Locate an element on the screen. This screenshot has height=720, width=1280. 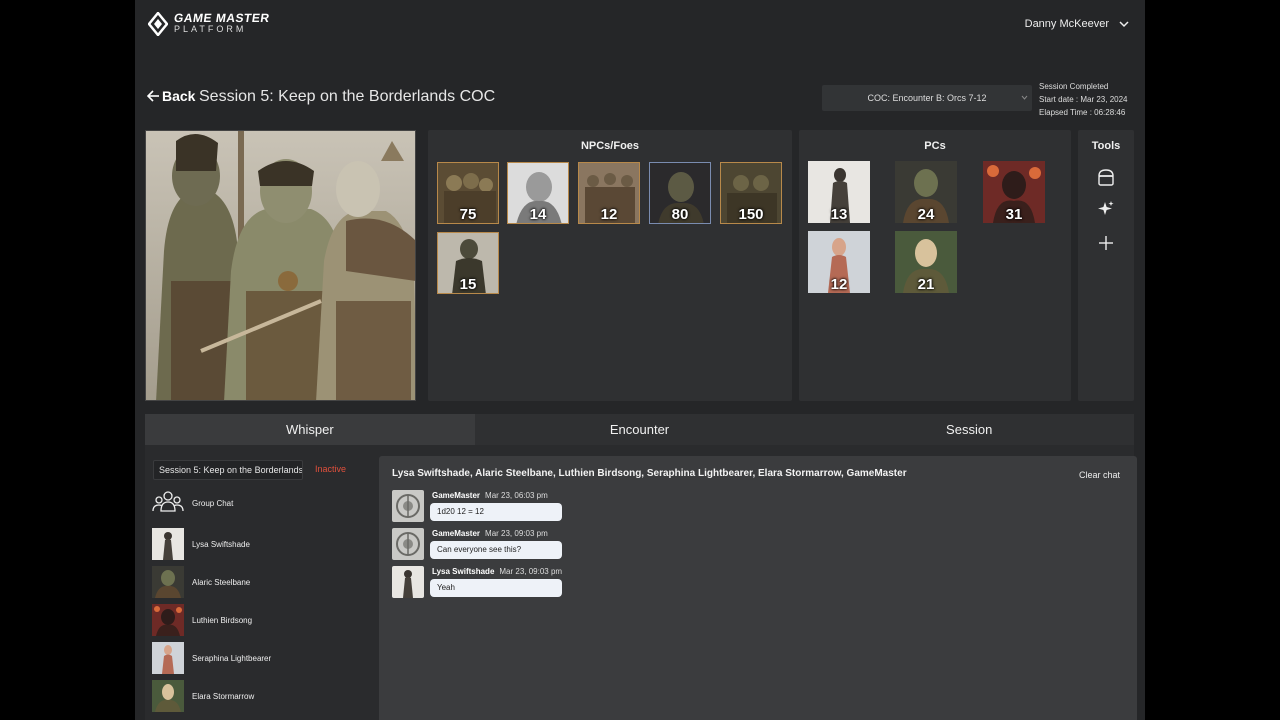
contact-elara: Elara Stormarrow is located at coordinates (203, 696).